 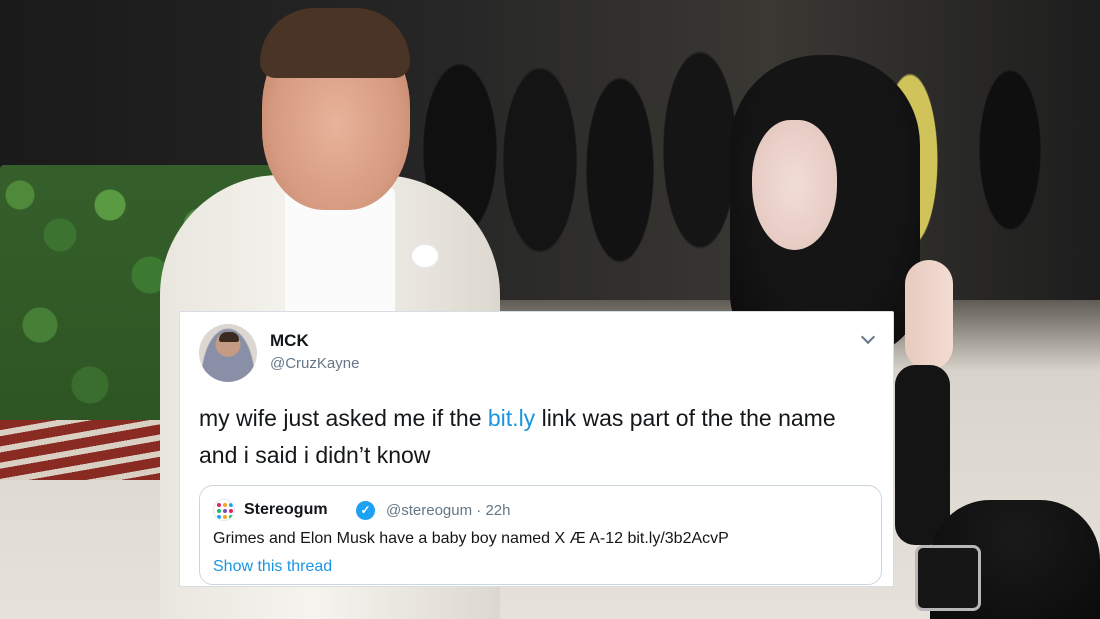 What do you see at coordinates (289, 341) in the screenshot?
I see `user-display-name: MCK` at bounding box center [289, 341].